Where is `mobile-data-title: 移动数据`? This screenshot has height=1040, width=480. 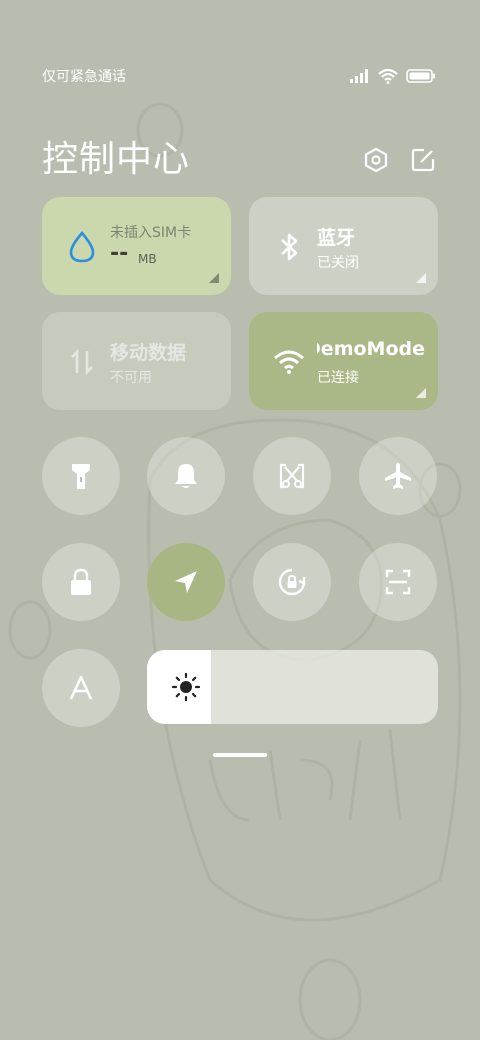 mobile-data-title: 移动数据 is located at coordinates (148, 353).